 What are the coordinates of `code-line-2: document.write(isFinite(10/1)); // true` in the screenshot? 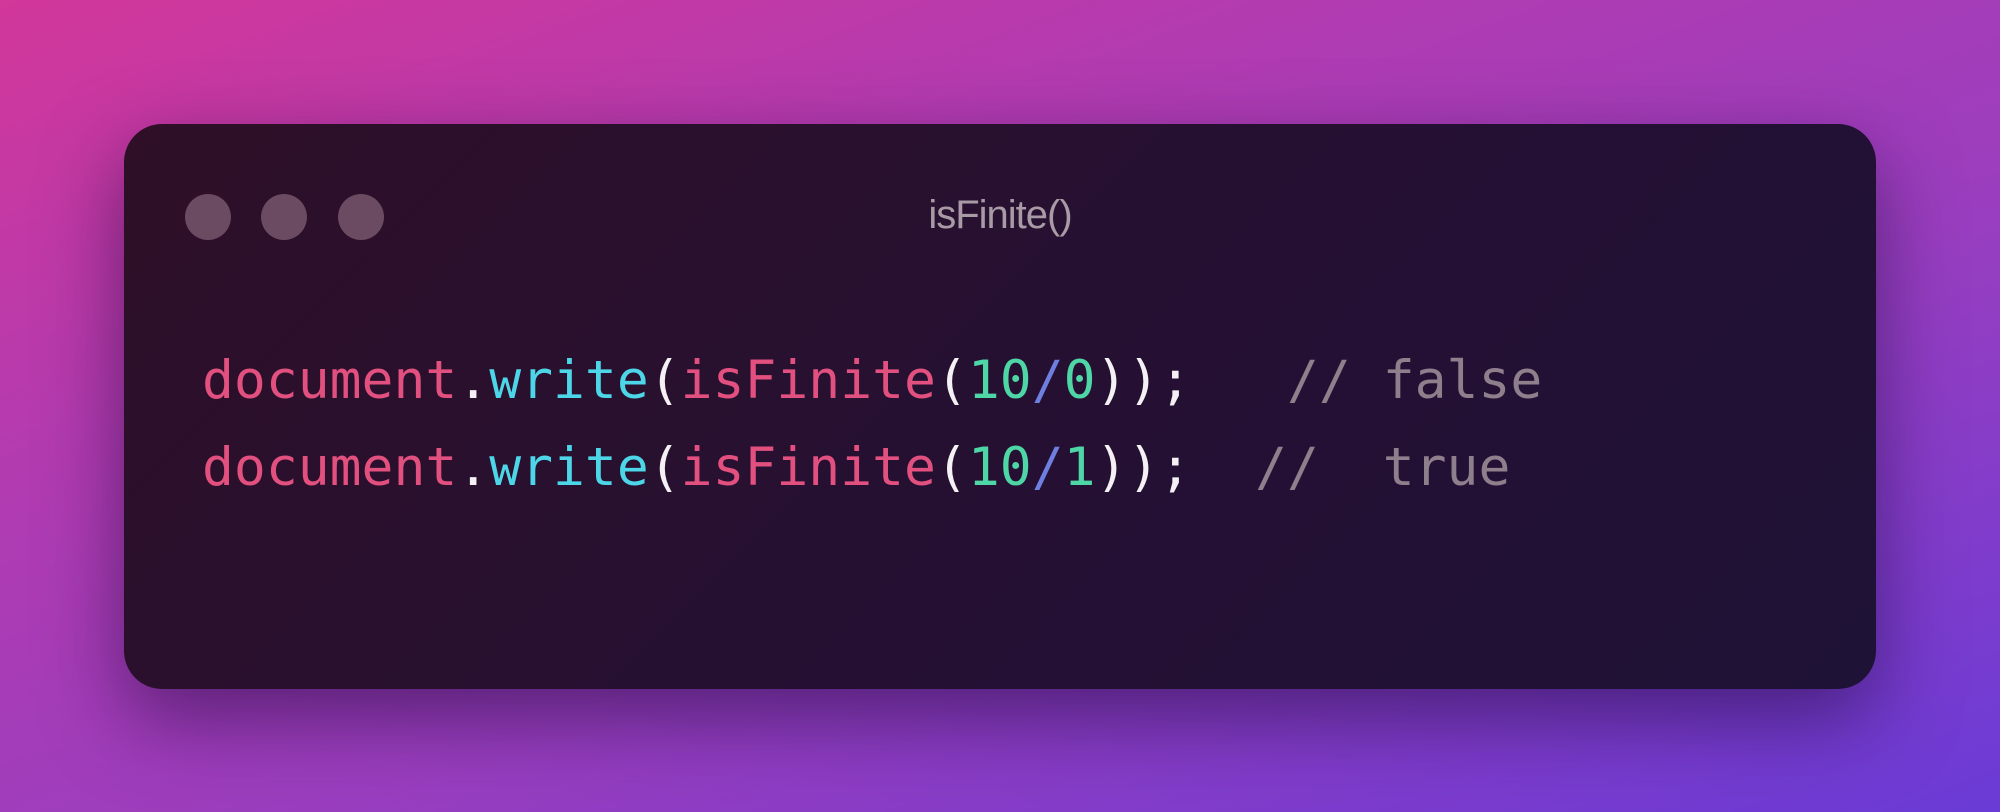 It's located at (856, 467).